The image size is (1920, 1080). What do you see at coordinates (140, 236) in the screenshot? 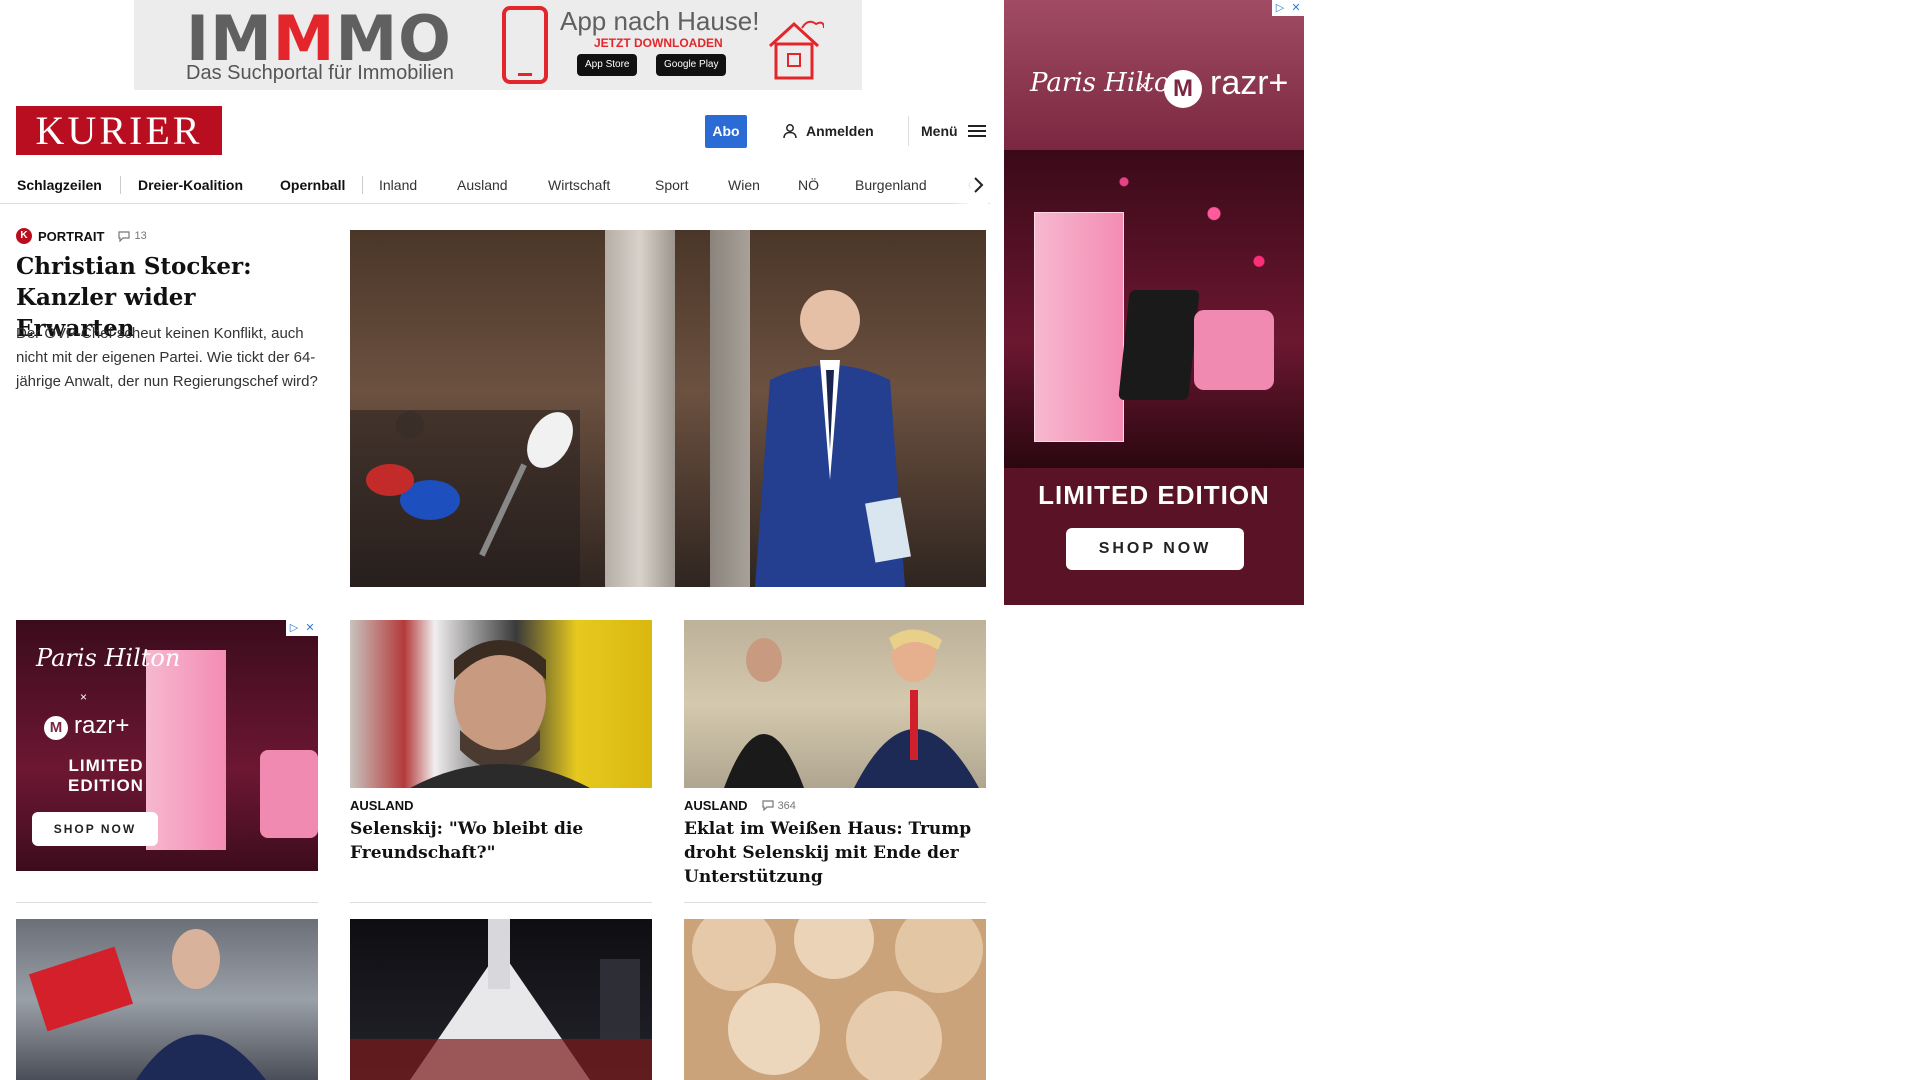
I see `lead-comment-count: 13` at bounding box center [140, 236].